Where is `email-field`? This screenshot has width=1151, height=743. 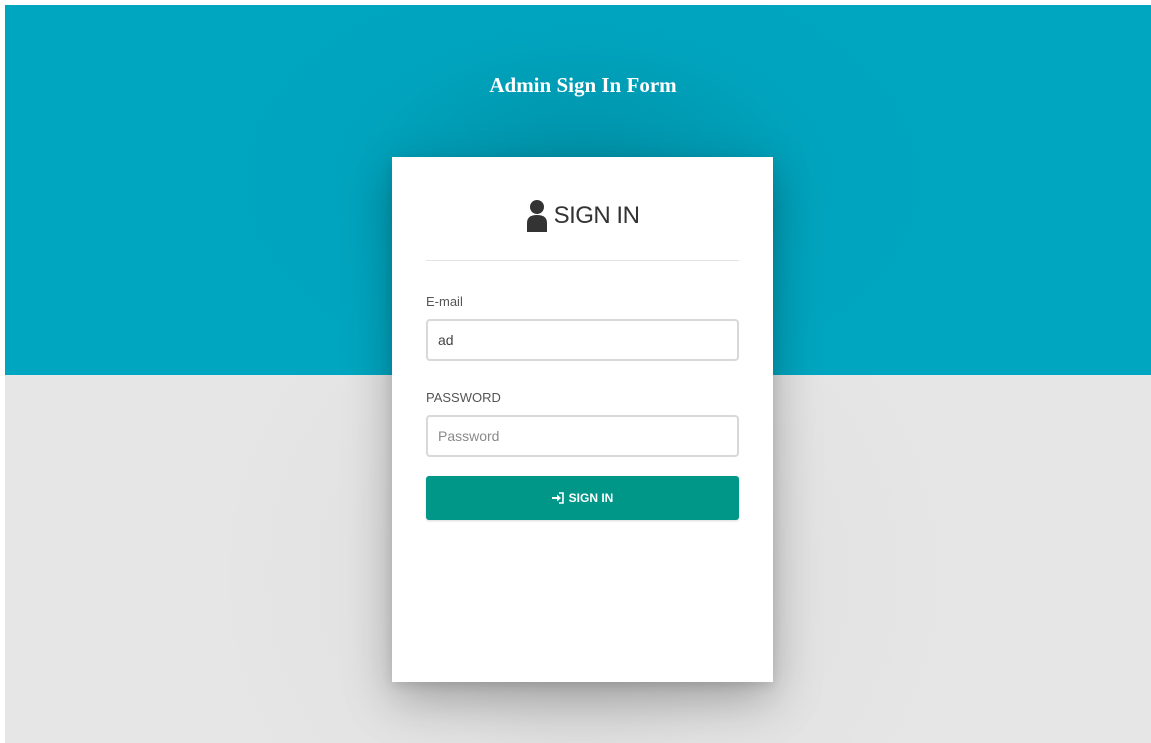 email-field is located at coordinates (582, 340).